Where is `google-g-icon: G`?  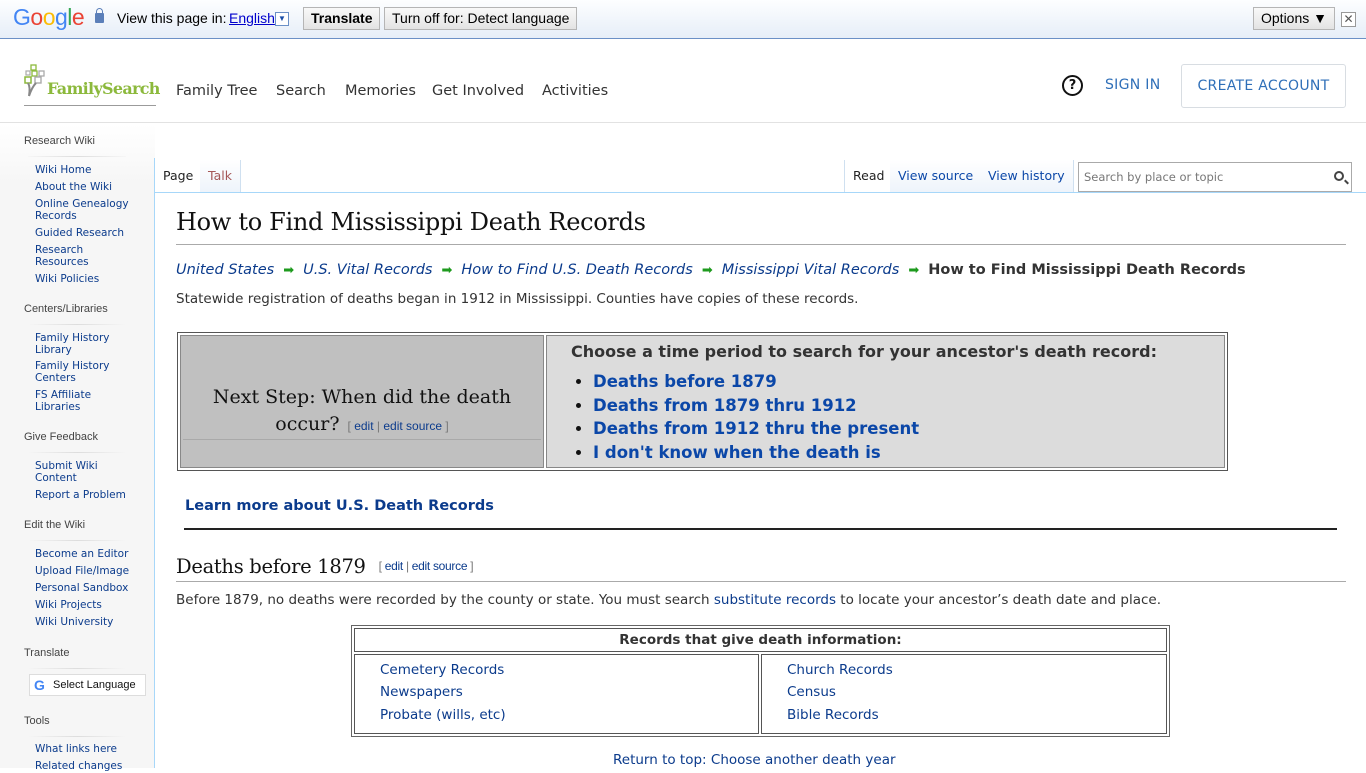
google-g-icon: G is located at coordinates (39, 685).